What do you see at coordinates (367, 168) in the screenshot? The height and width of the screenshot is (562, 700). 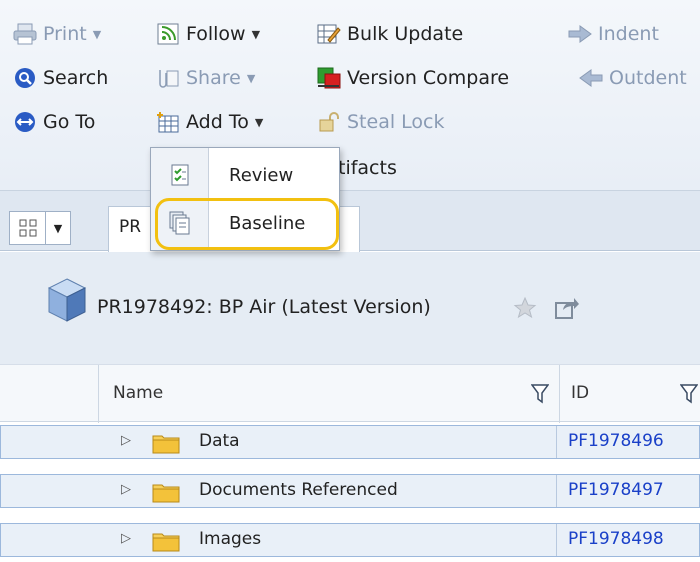 I see `artifacts-label: tifacts` at bounding box center [367, 168].